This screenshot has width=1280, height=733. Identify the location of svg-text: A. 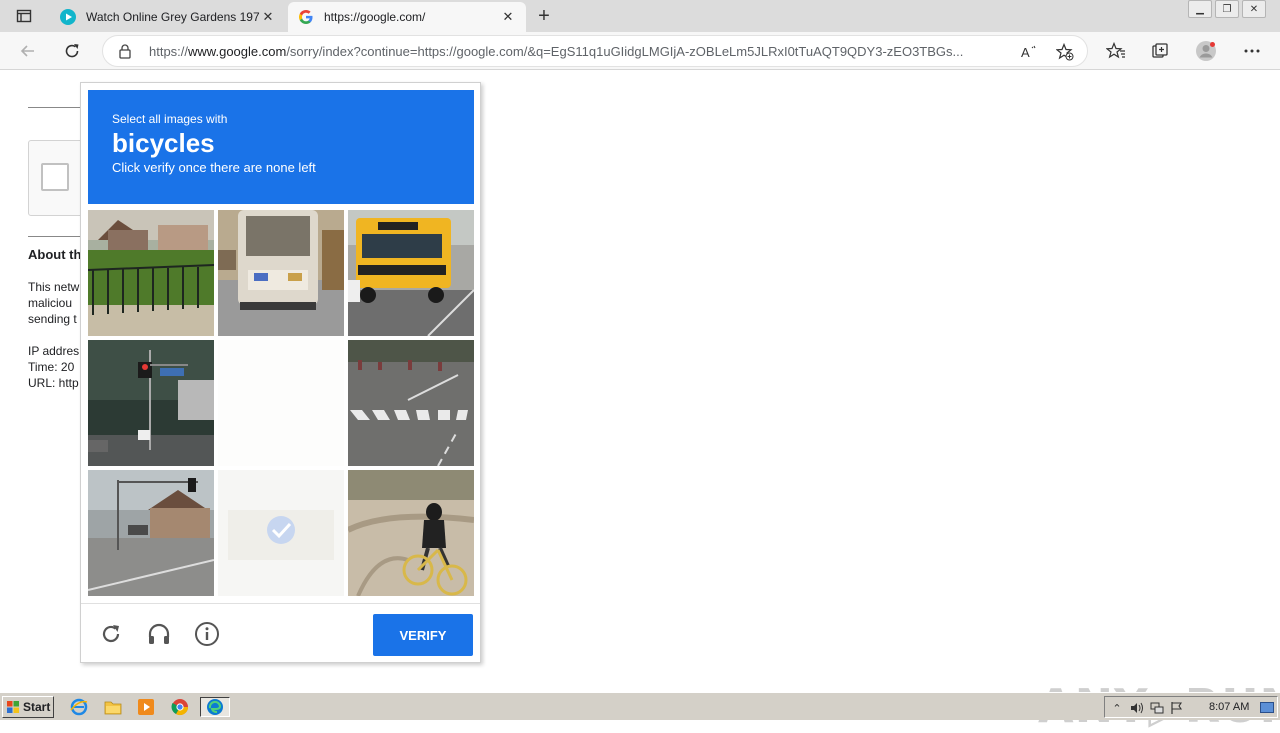
(1025, 52).